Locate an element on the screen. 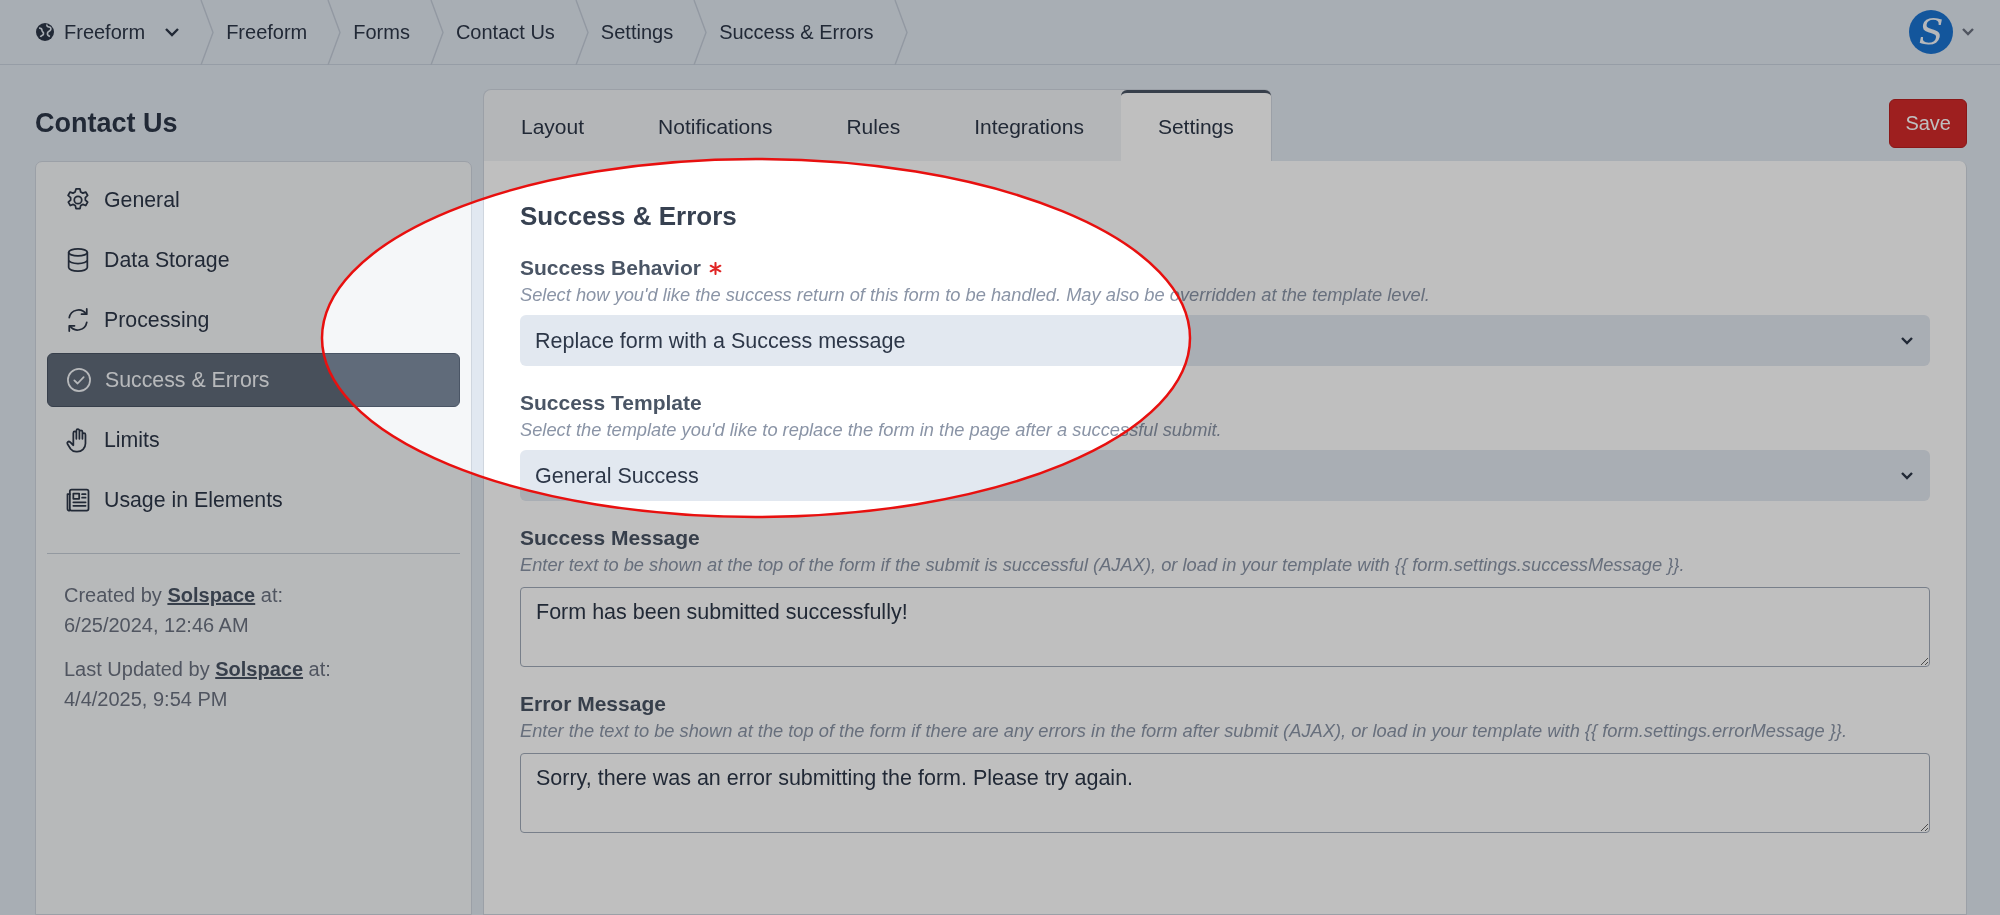 Image resolution: width=2000 pixels, height=915 pixels. record-info: Created by Solspace at: 6/25/2024, 12:46 AM is located at coordinates (174, 610).